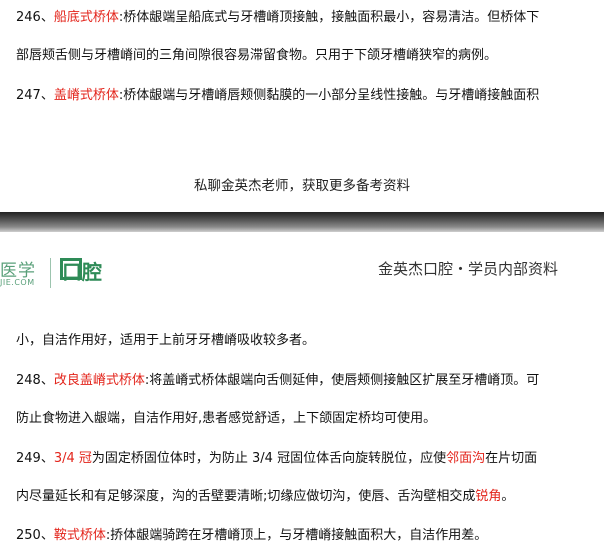  I want to click on logo-divider, so click(50, 273).